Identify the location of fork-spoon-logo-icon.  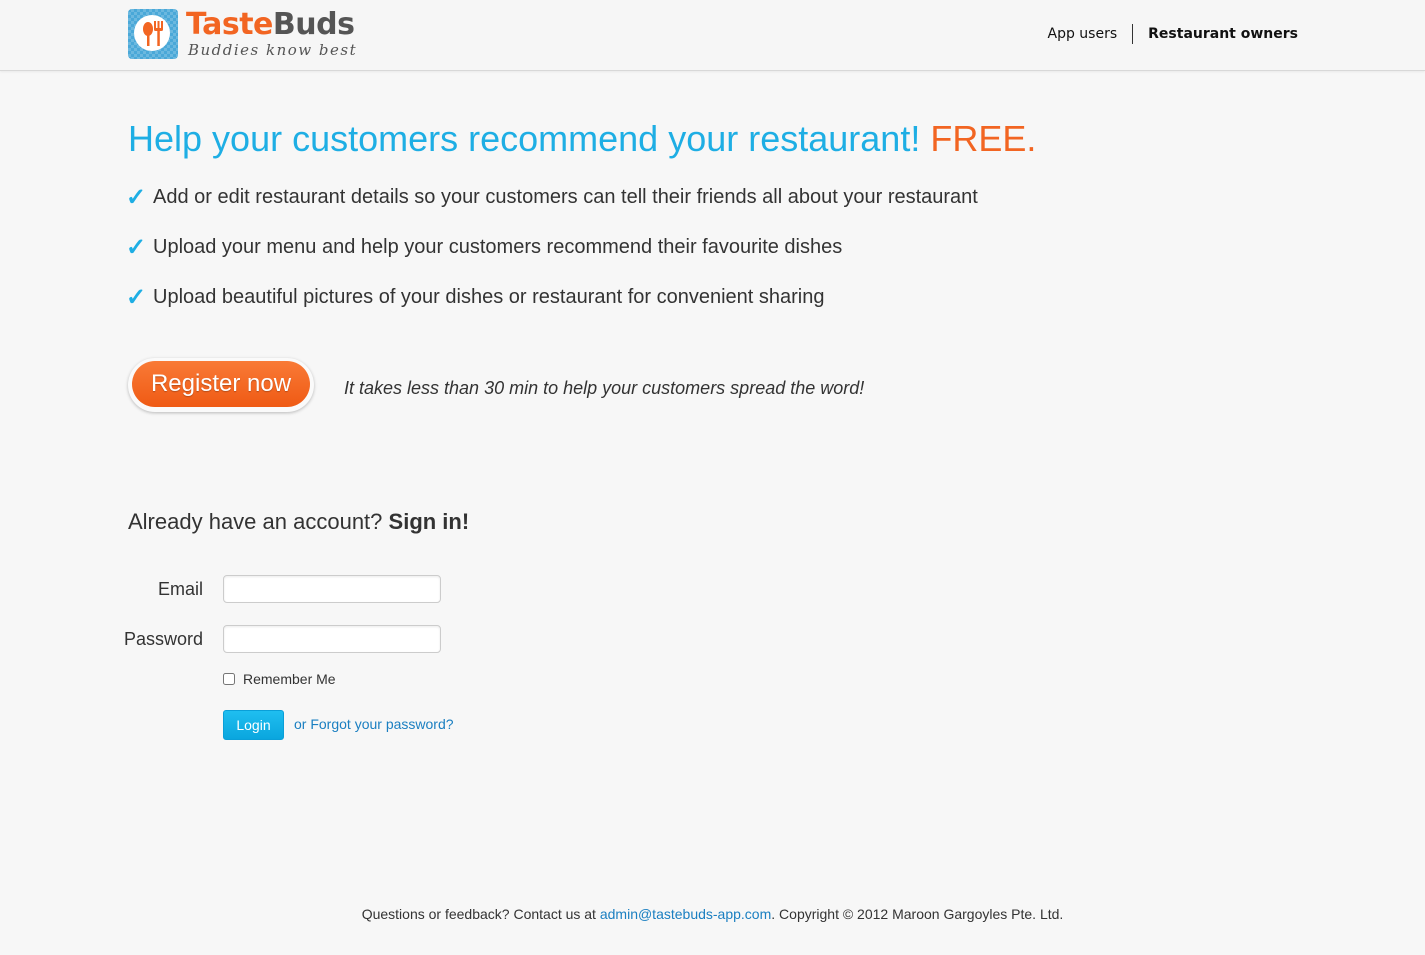
(153, 34).